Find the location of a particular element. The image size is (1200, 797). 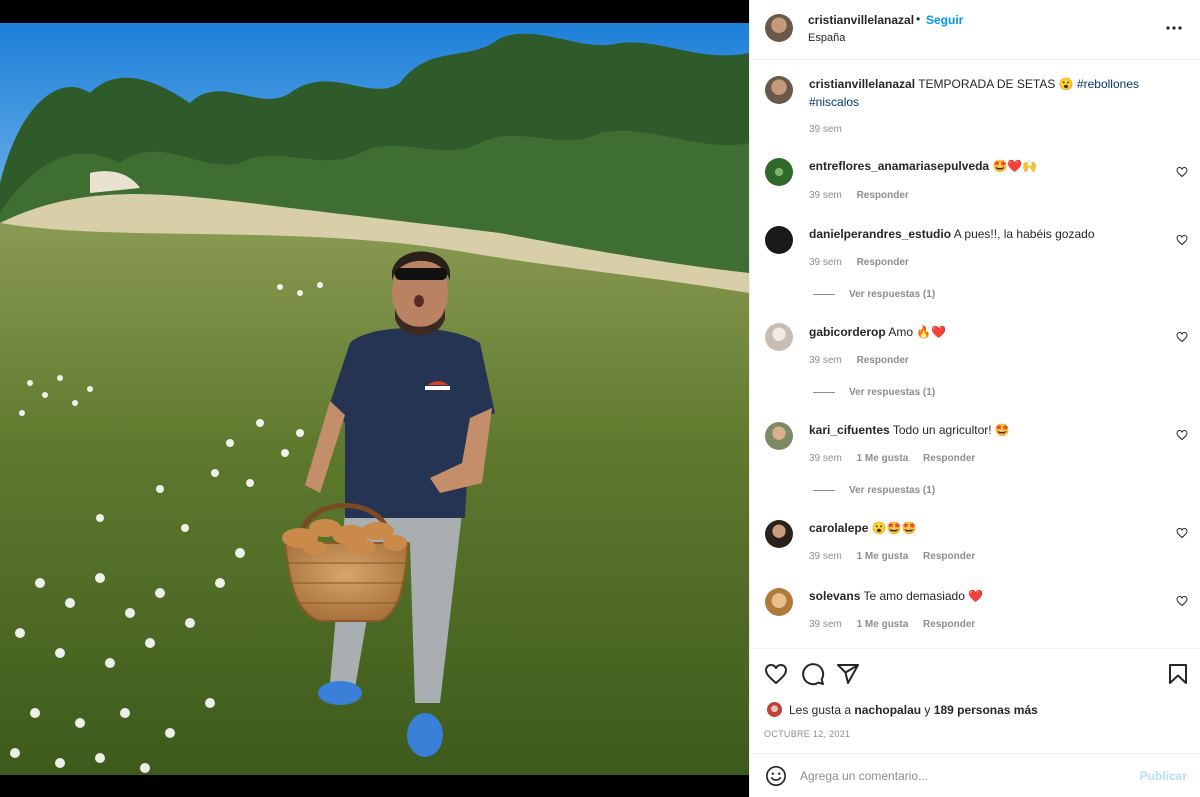

emoji-icon is located at coordinates (776, 776).